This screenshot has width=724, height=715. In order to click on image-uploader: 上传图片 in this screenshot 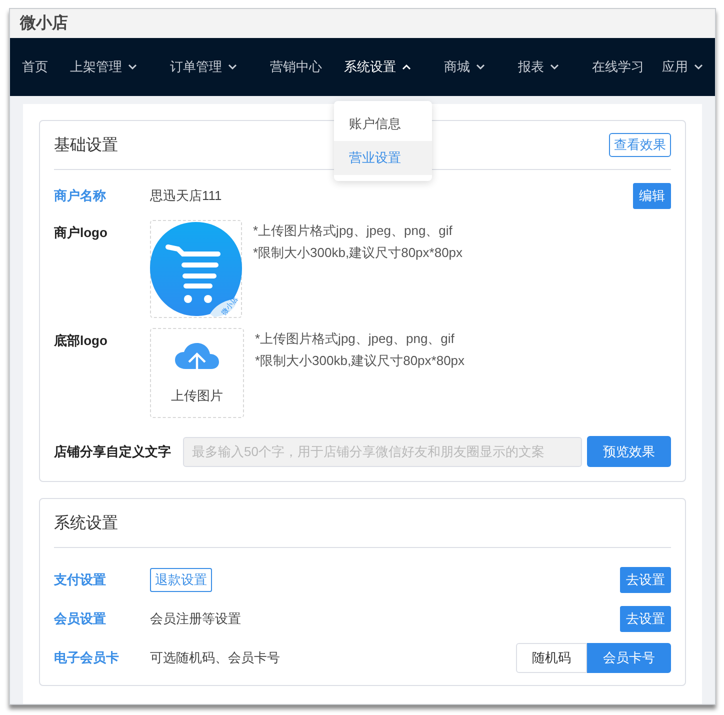, I will do `click(197, 373)`.